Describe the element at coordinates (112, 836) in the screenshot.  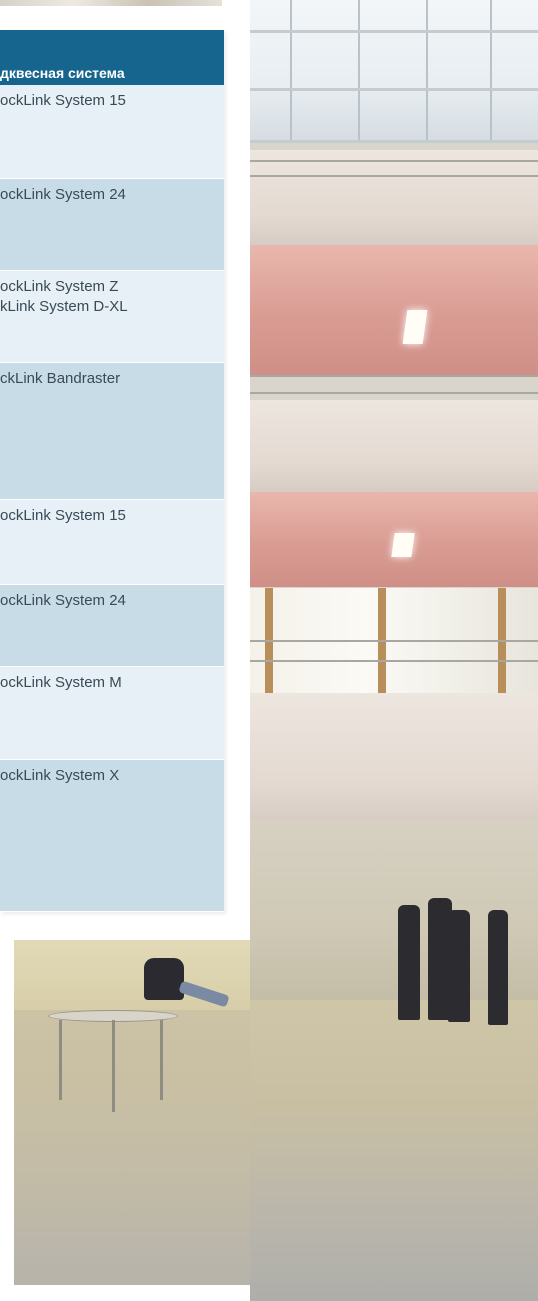
I see `table-row: ockLink System X` at that location.